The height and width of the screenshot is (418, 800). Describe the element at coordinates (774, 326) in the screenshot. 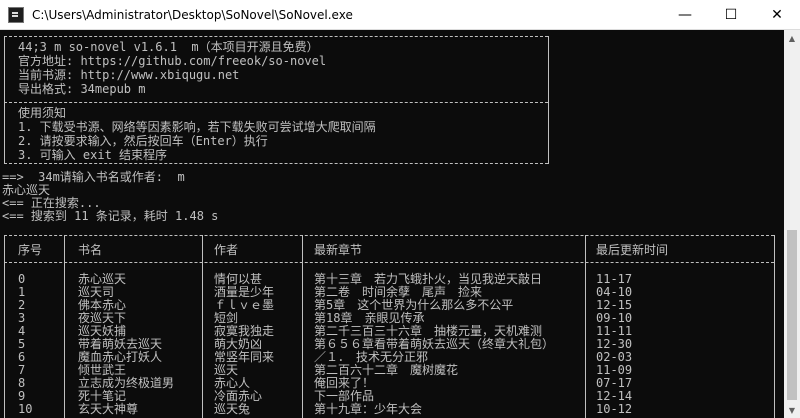

I see `table-column-divider` at that location.